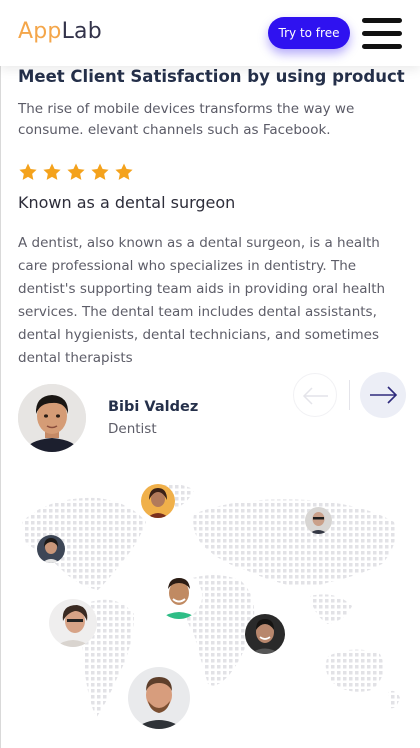  I want to click on arrow-left-icon, so click(315, 396).